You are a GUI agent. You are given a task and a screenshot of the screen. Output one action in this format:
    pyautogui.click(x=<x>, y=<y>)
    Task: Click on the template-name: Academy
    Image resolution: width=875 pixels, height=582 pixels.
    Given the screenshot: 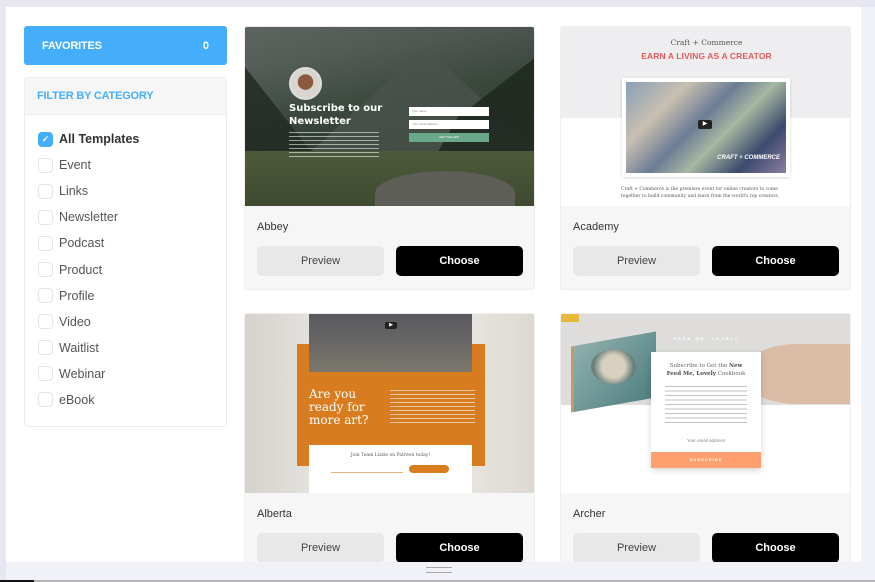 What is the action you would take?
    pyautogui.click(x=596, y=227)
    